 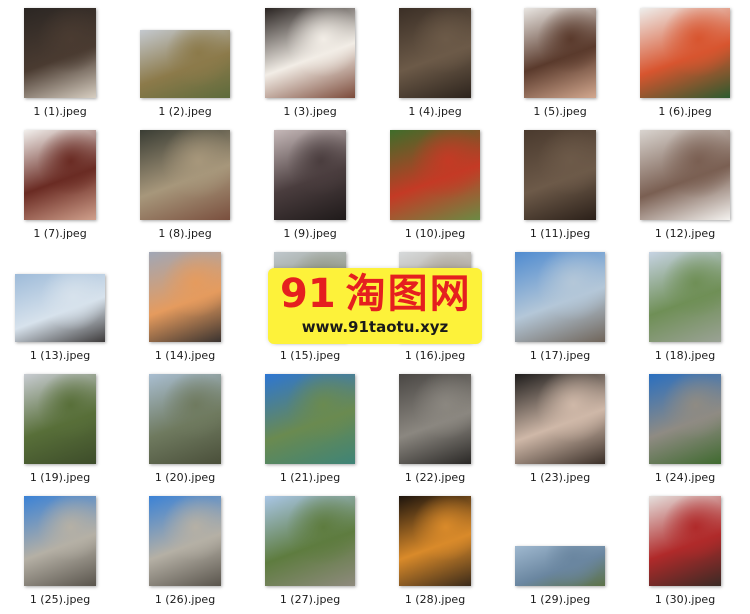 I want to click on file-item: 1 (29).jpeg, so click(x=560, y=548).